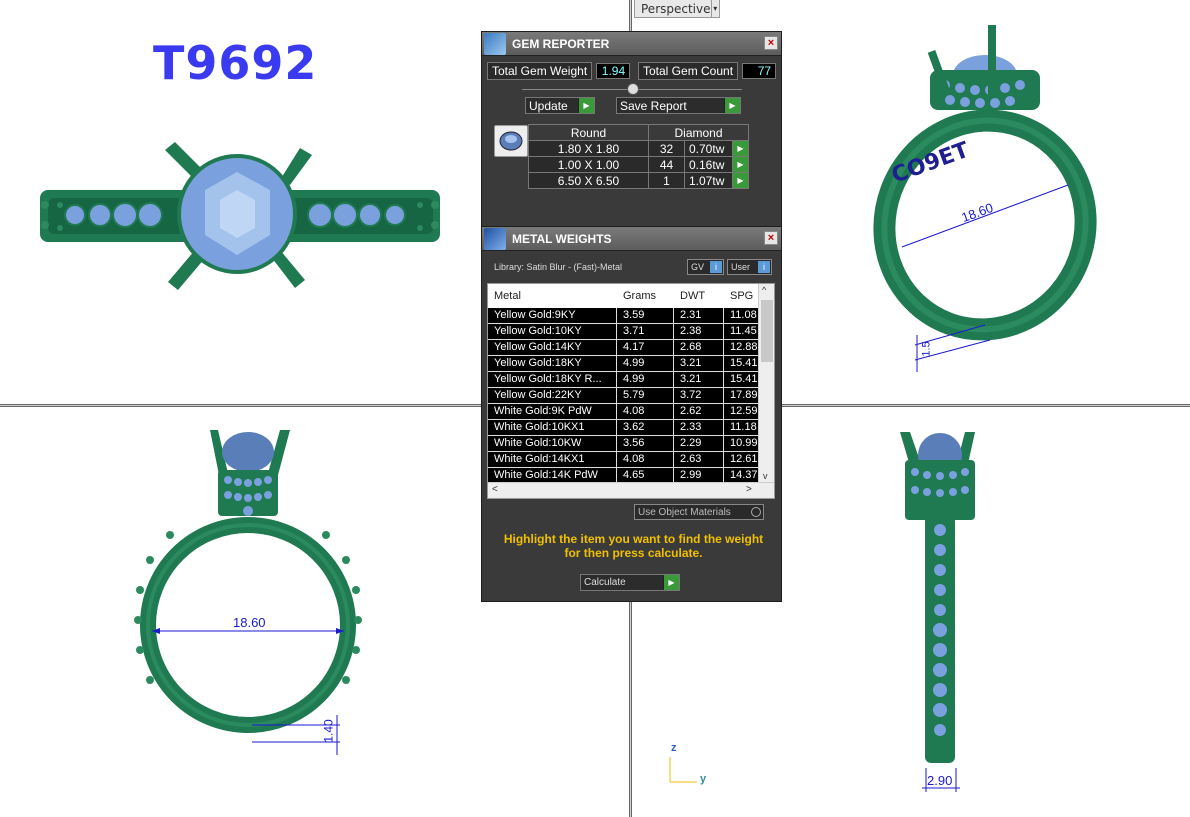 The width and height of the screenshot is (1190, 817). Describe the element at coordinates (764, 290) in the screenshot. I see `scroll-up-icon: ^` at that location.